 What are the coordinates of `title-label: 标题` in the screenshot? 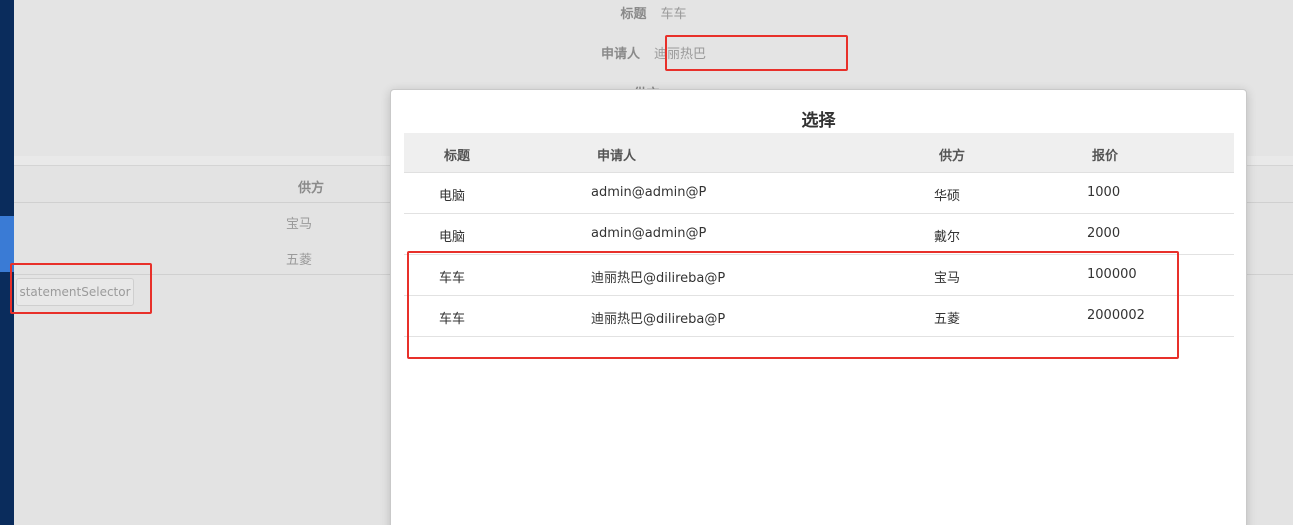 It's located at (633, 14).